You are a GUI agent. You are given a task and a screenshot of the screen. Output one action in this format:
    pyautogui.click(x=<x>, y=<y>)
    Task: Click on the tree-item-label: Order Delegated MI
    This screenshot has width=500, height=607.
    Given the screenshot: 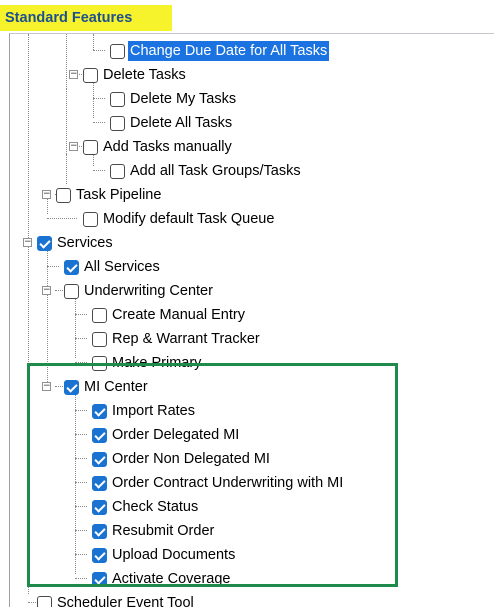 What is the action you would take?
    pyautogui.click(x=175, y=435)
    